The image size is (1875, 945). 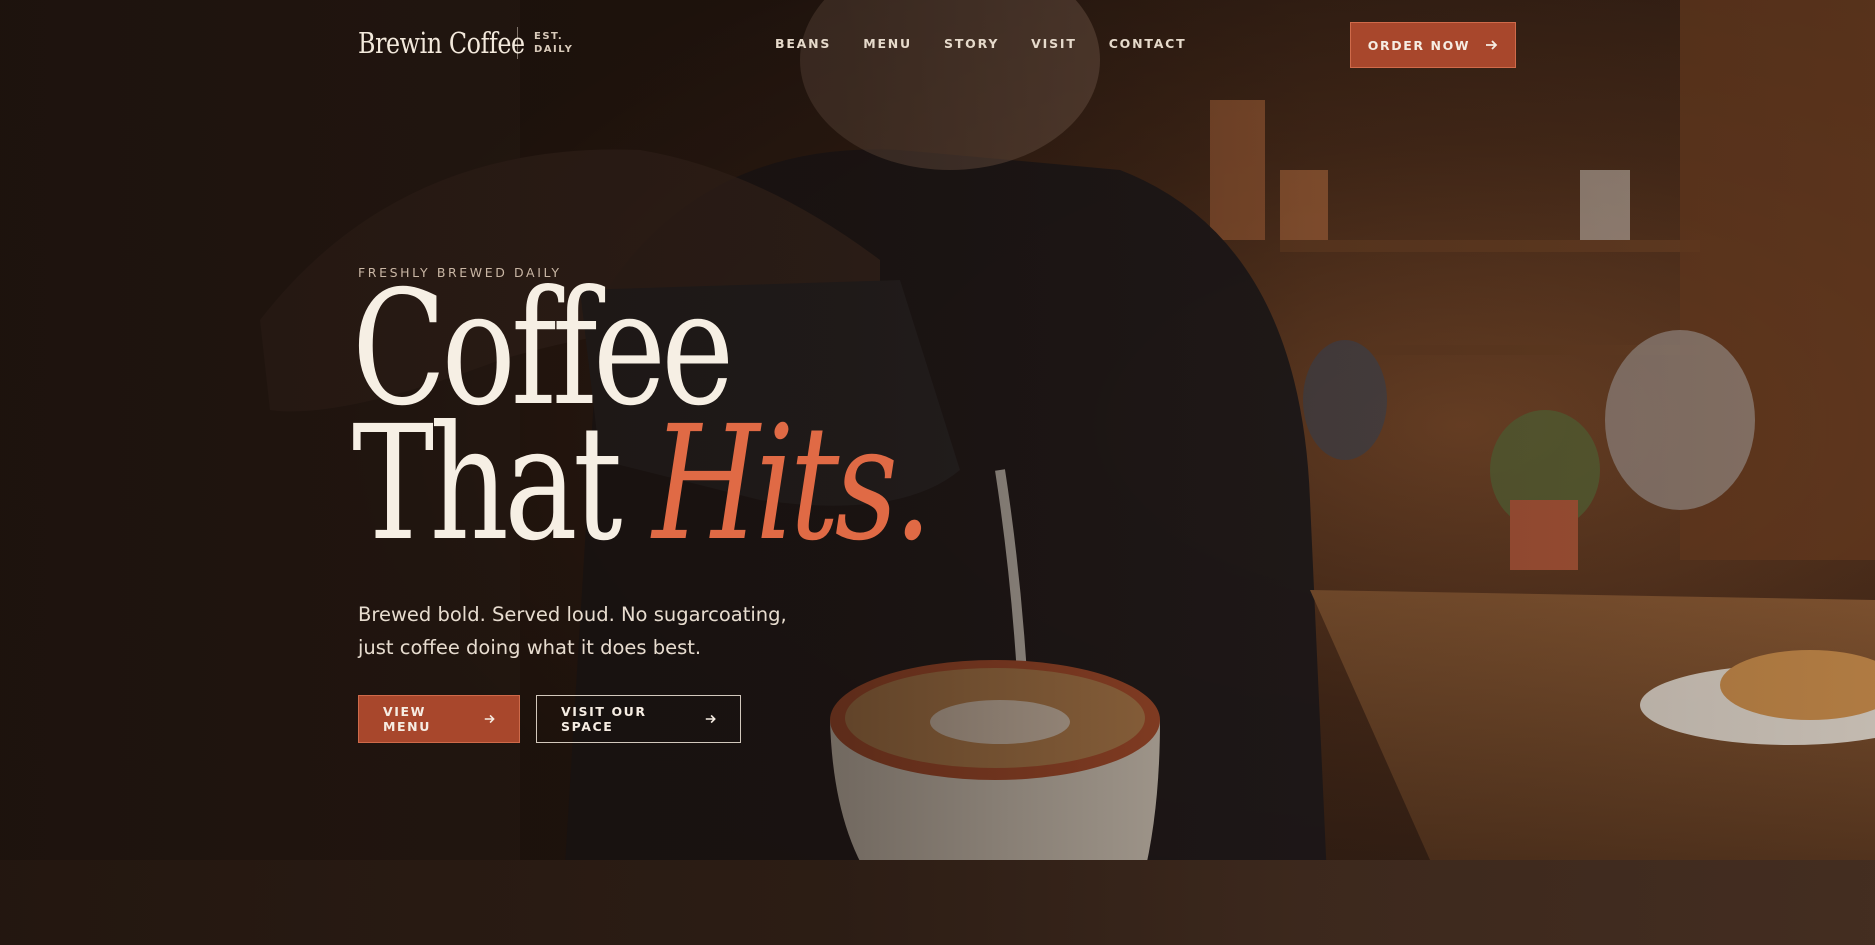 What do you see at coordinates (502, 484) in the screenshot?
I see `headline-that: That` at bounding box center [502, 484].